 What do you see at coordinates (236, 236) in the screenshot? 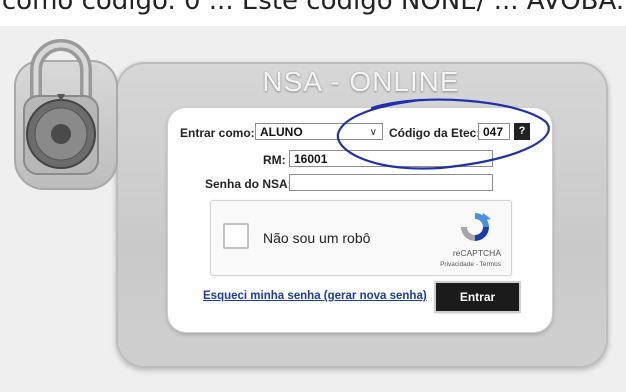
I see `recaptcha-checkbox` at bounding box center [236, 236].